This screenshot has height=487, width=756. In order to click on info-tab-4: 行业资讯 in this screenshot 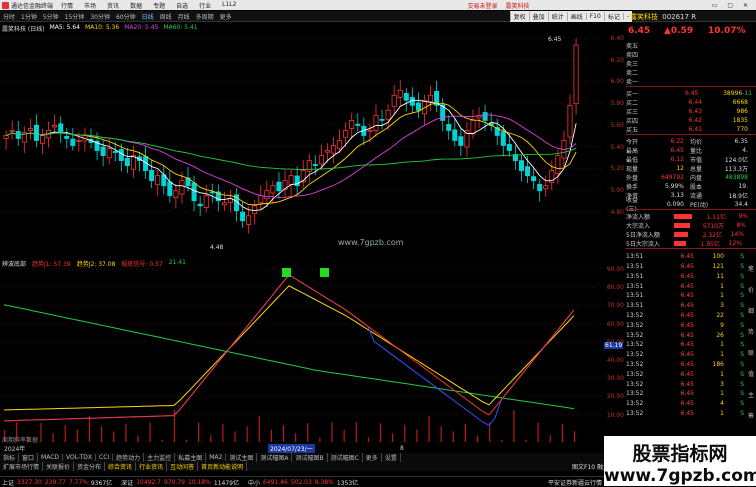, I will do `click(152, 466)`.